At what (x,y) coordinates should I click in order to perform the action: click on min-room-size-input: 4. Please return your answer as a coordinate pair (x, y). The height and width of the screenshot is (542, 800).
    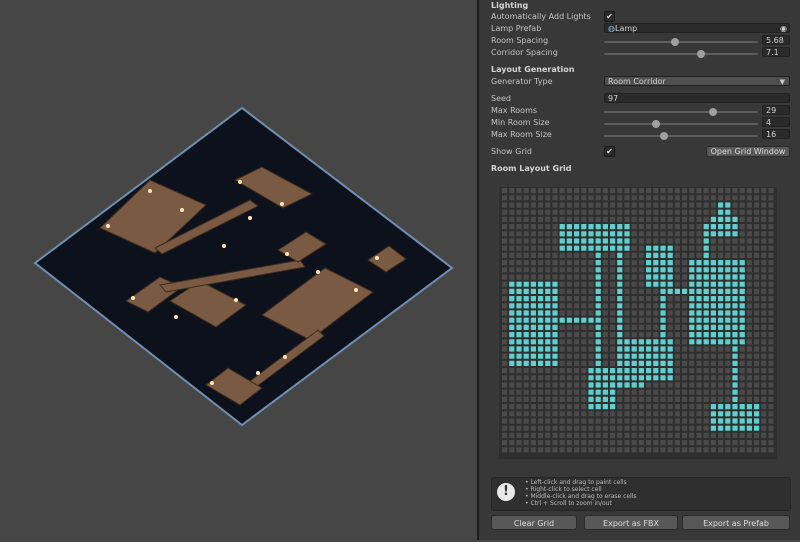
    Looking at the image, I should click on (776, 122).